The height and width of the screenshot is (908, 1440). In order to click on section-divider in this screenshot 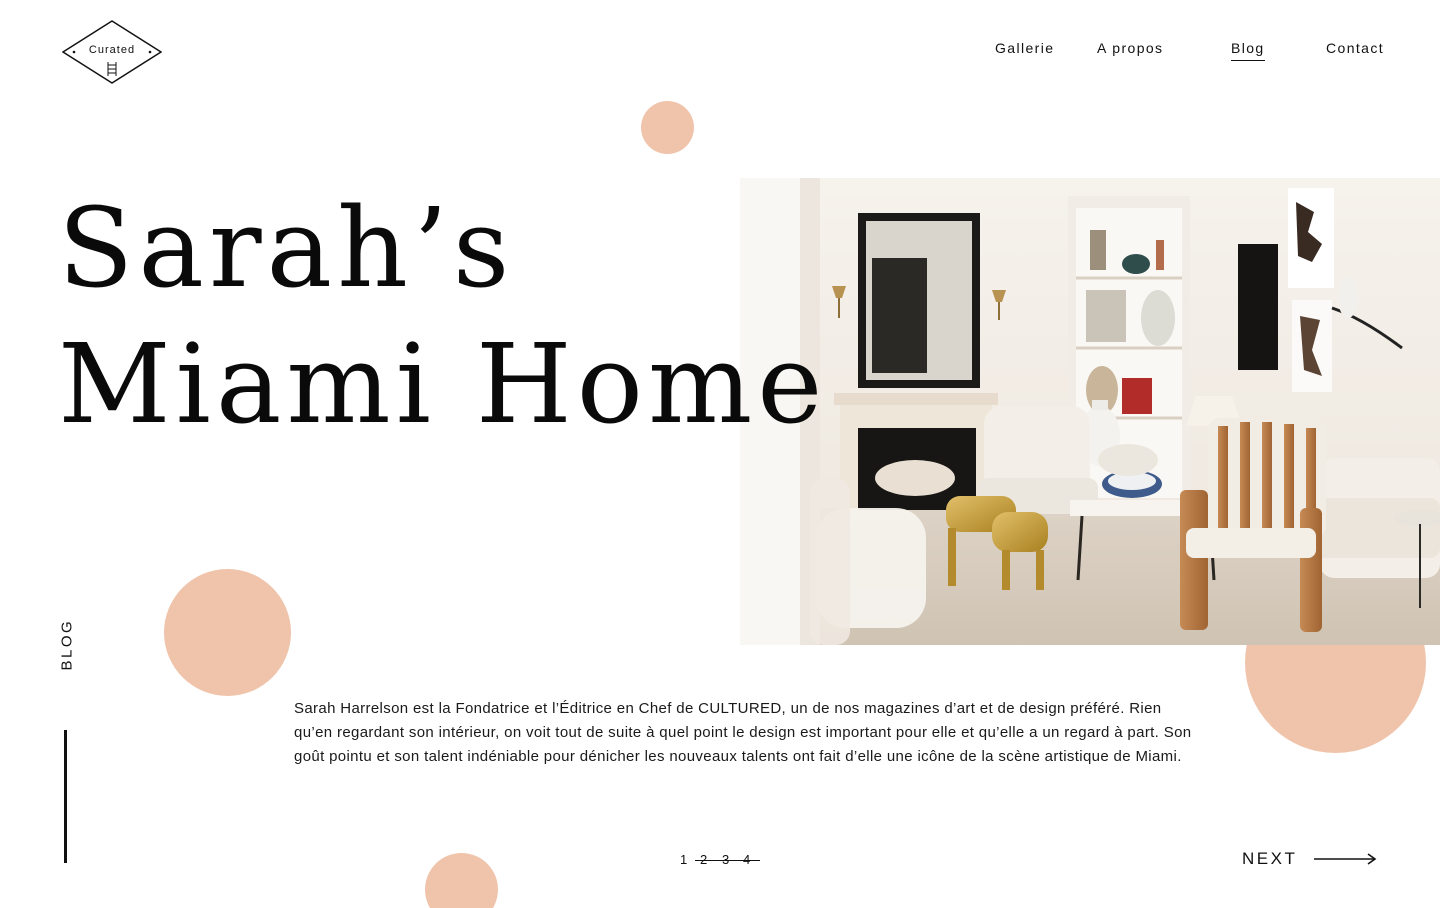, I will do `click(65, 796)`.